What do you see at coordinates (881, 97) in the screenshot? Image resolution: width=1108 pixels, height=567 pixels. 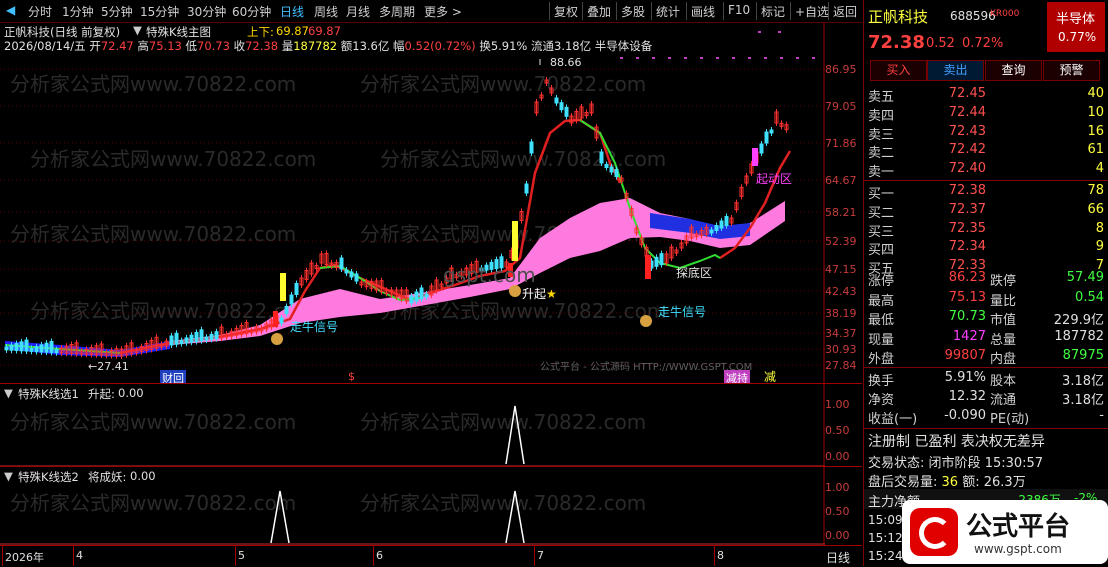 I see `ask-label: 卖五` at bounding box center [881, 97].